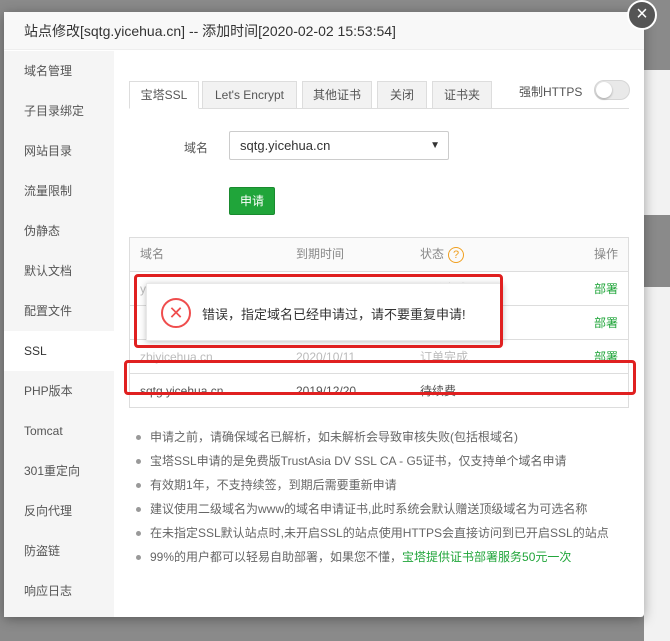 The height and width of the screenshot is (641, 670). What do you see at coordinates (605, 254) in the screenshot?
I see `header-action: 操作` at bounding box center [605, 254].